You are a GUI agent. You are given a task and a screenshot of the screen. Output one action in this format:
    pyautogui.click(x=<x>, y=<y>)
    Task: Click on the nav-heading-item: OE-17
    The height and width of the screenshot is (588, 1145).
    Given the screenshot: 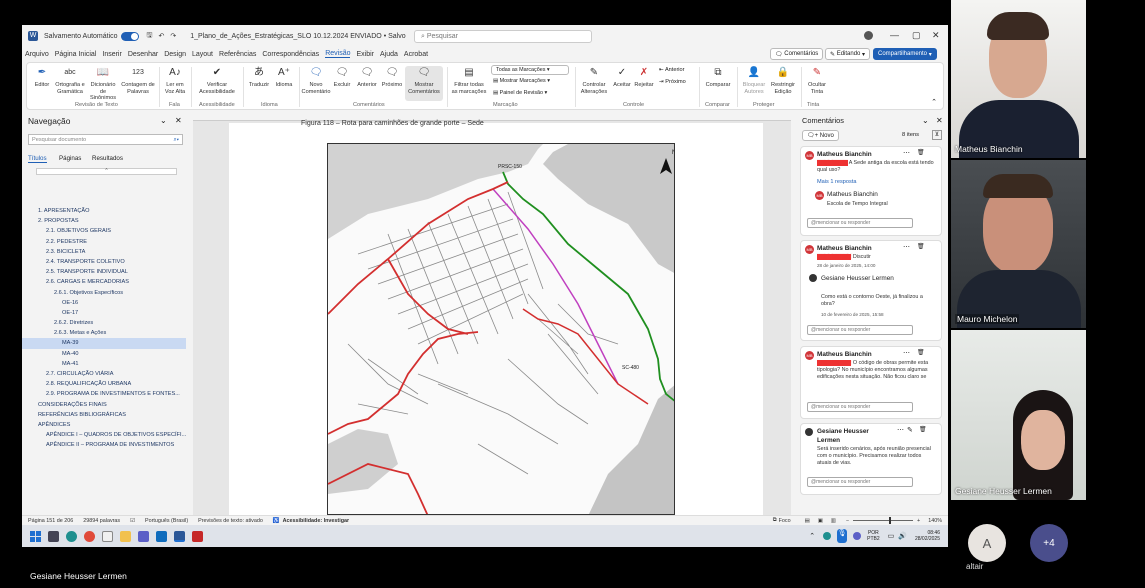 What is the action you would take?
    pyautogui.click(x=107, y=313)
    